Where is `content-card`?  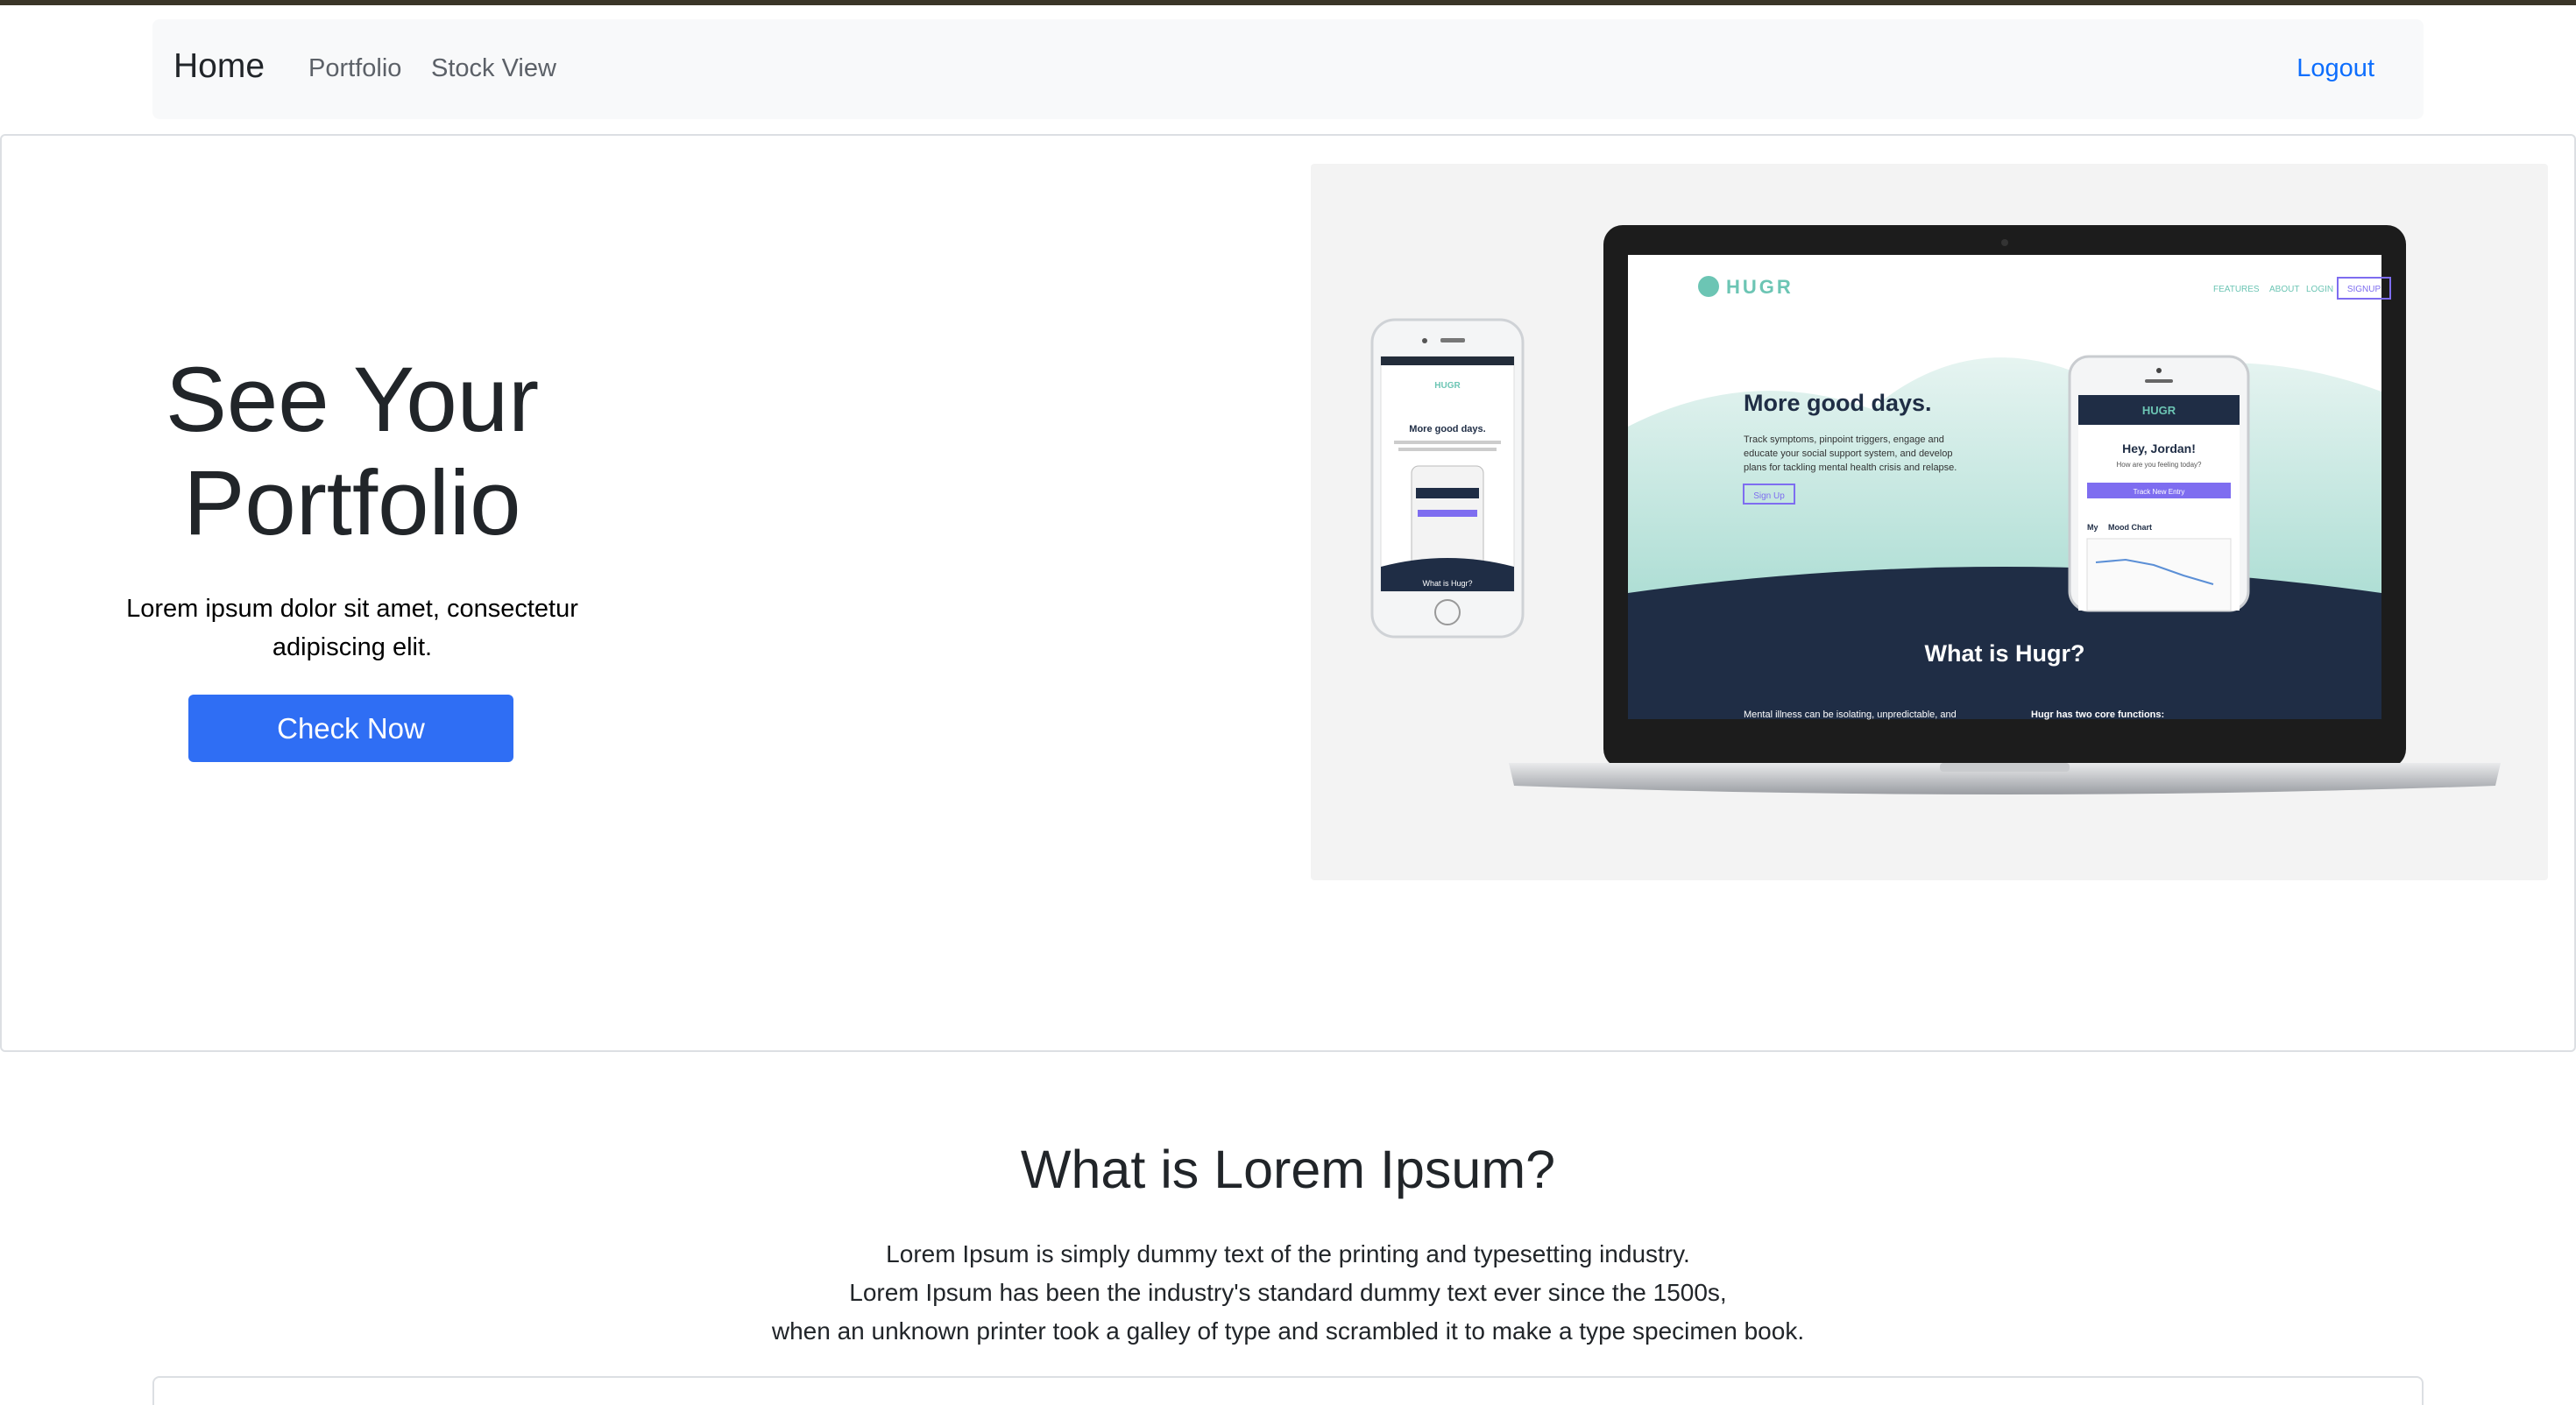
content-card is located at coordinates (1288, 1390).